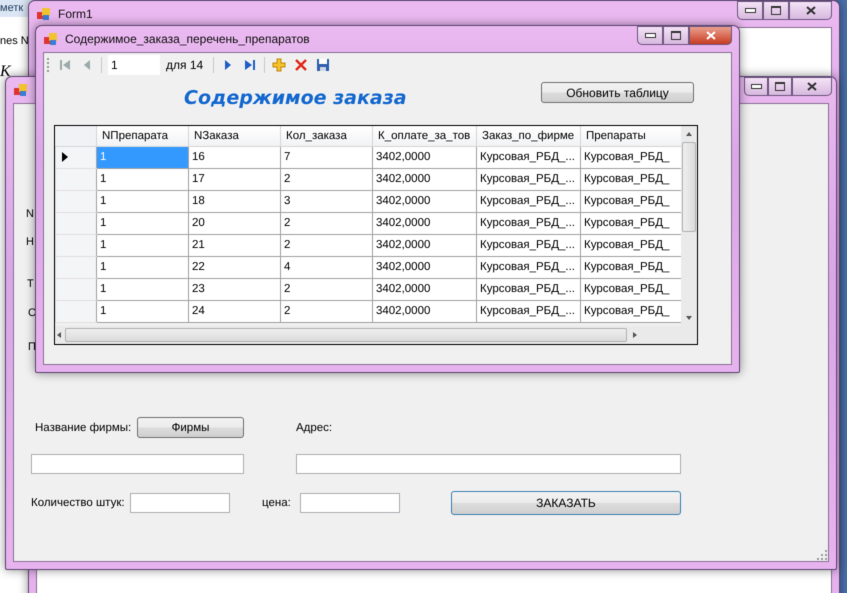 Image resolution: width=847 pixels, height=593 pixels. Describe the element at coordinates (234, 223) in the screenshot. I see `table-cell: 20` at that location.